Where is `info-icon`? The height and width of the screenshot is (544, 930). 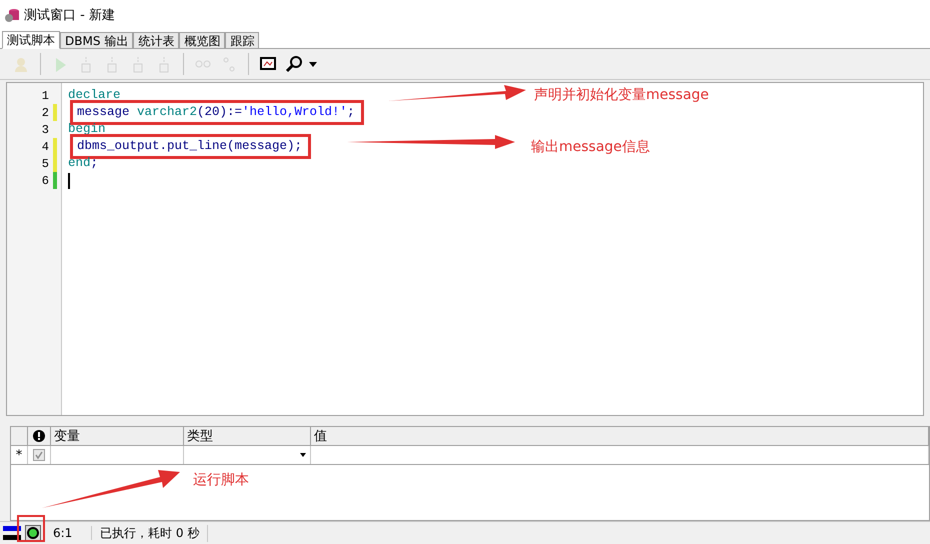 info-icon is located at coordinates (39, 436).